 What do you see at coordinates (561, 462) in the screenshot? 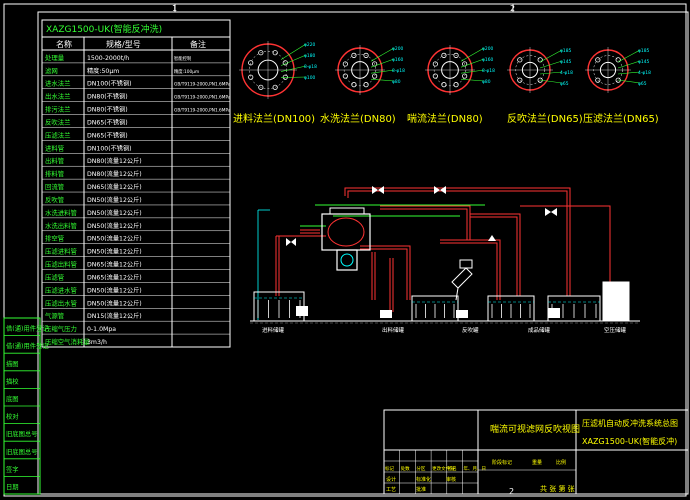
I see `scale-label: 比例` at bounding box center [561, 462].